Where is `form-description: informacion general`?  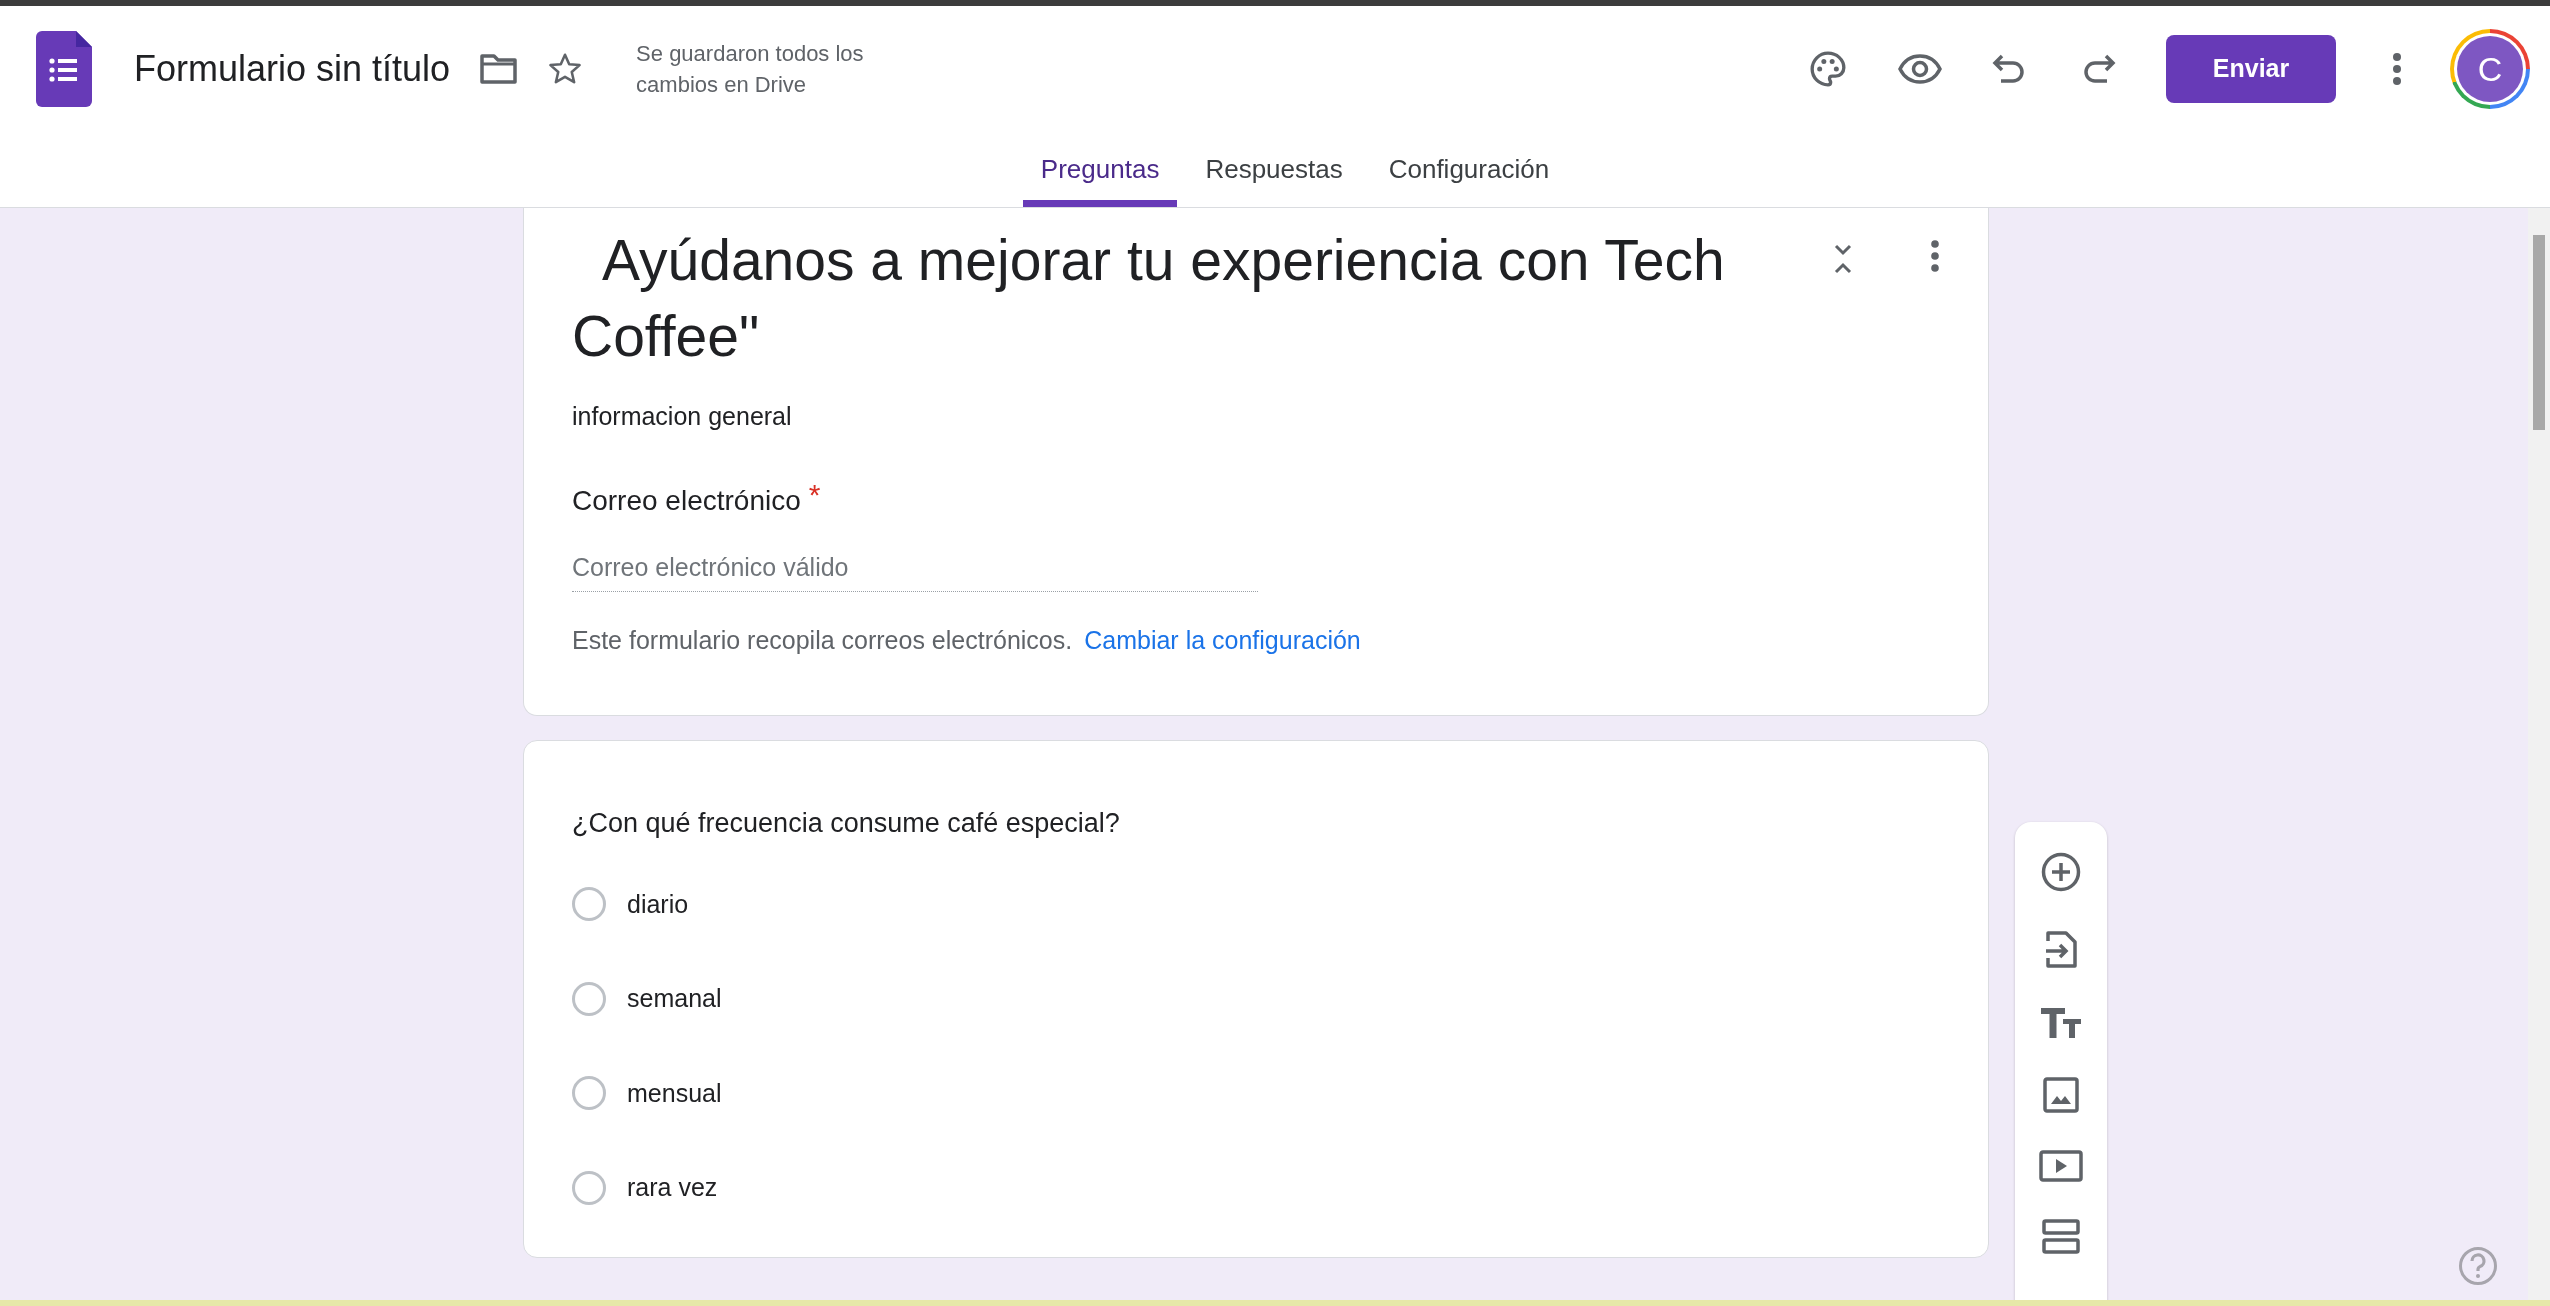 form-description: informacion general is located at coordinates (1256, 417).